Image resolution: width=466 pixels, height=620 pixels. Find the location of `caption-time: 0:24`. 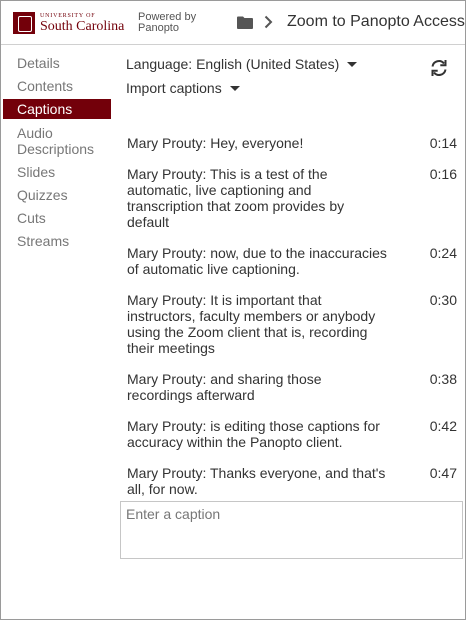

caption-time: 0:24 is located at coordinates (437, 261).